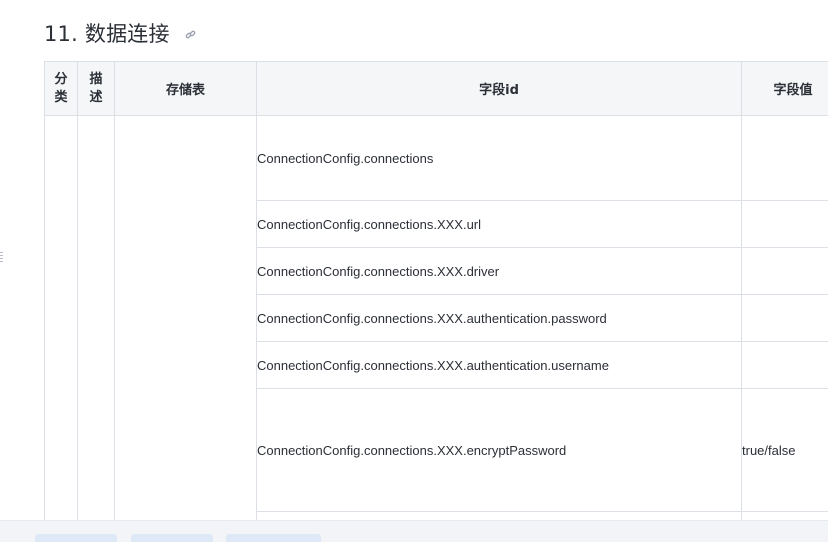 The width and height of the screenshot is (828, 542). I want to click on cell-category, so click(61, 328).